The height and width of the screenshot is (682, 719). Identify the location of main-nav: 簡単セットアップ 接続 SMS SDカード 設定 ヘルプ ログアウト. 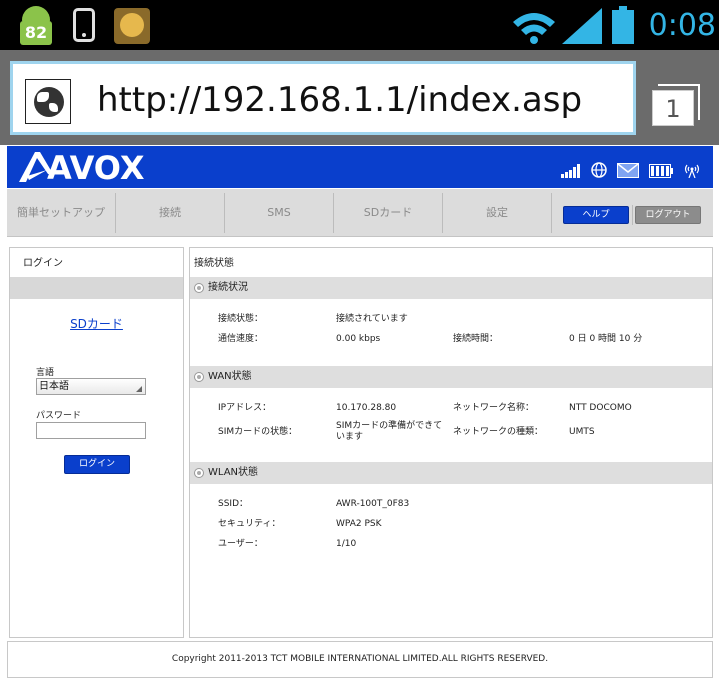
(360, 213).